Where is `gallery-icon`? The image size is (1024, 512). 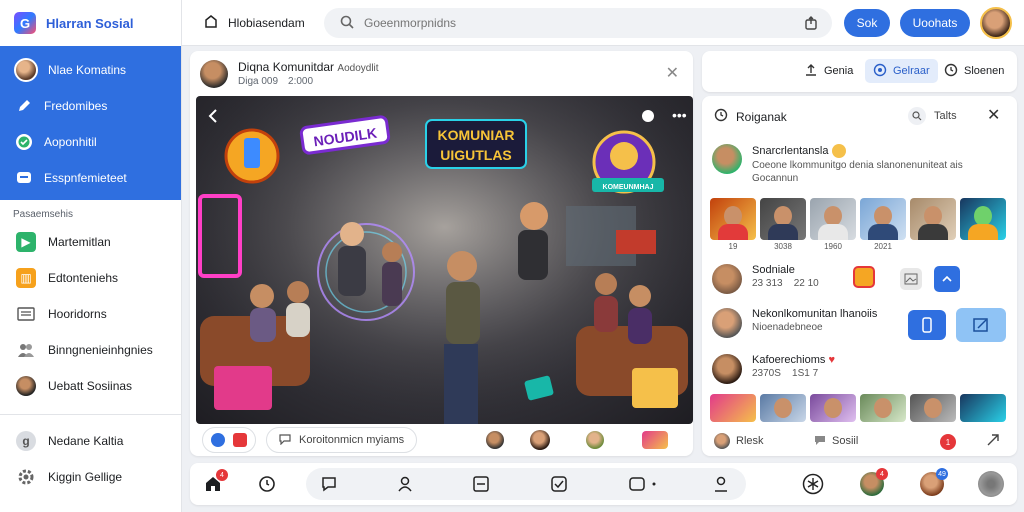
gallery-icon is located at coordinates (864, 277).